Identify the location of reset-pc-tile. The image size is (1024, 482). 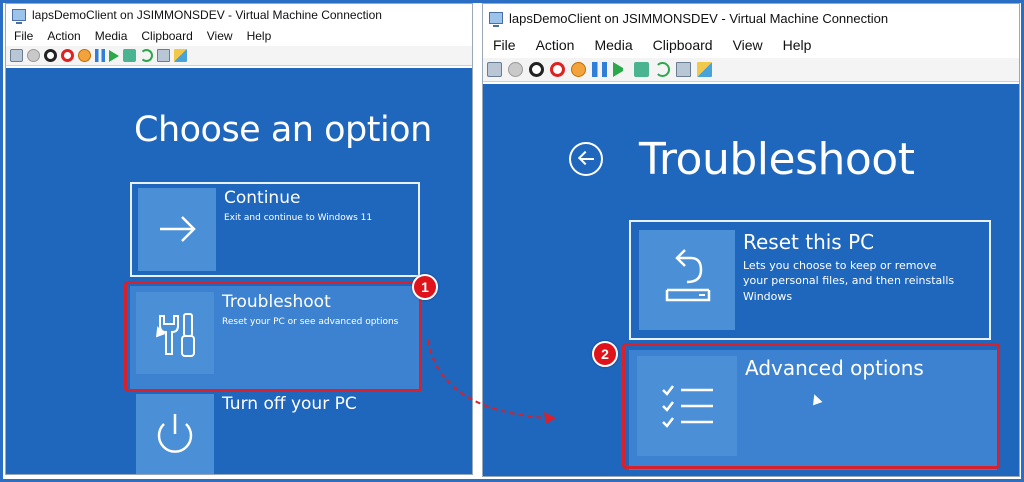
(687, 280).